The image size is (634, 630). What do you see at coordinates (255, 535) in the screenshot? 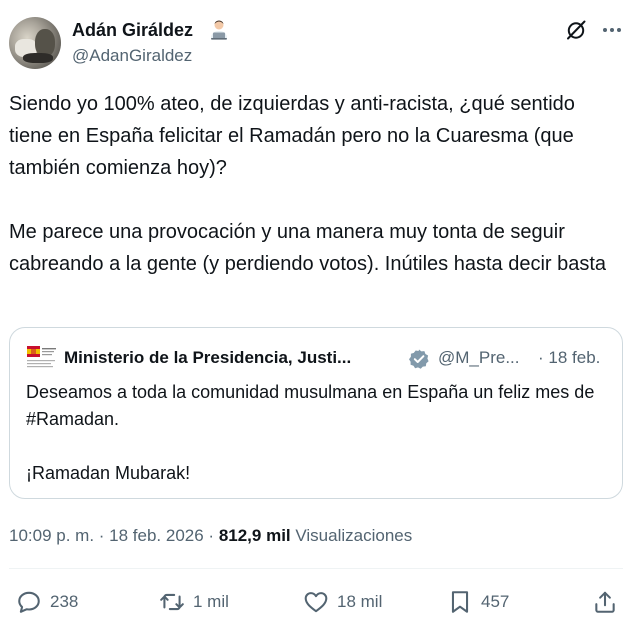
I see `views-count: 812,9 mil` at bounding box center [255, 535].